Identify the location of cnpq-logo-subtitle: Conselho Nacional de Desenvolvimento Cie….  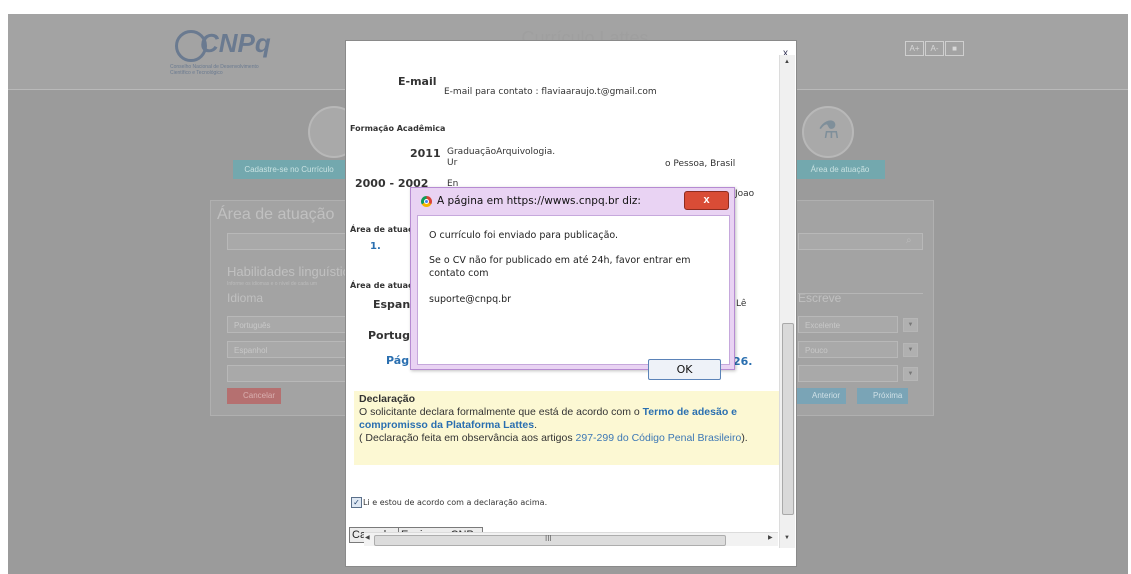
(214, 70).